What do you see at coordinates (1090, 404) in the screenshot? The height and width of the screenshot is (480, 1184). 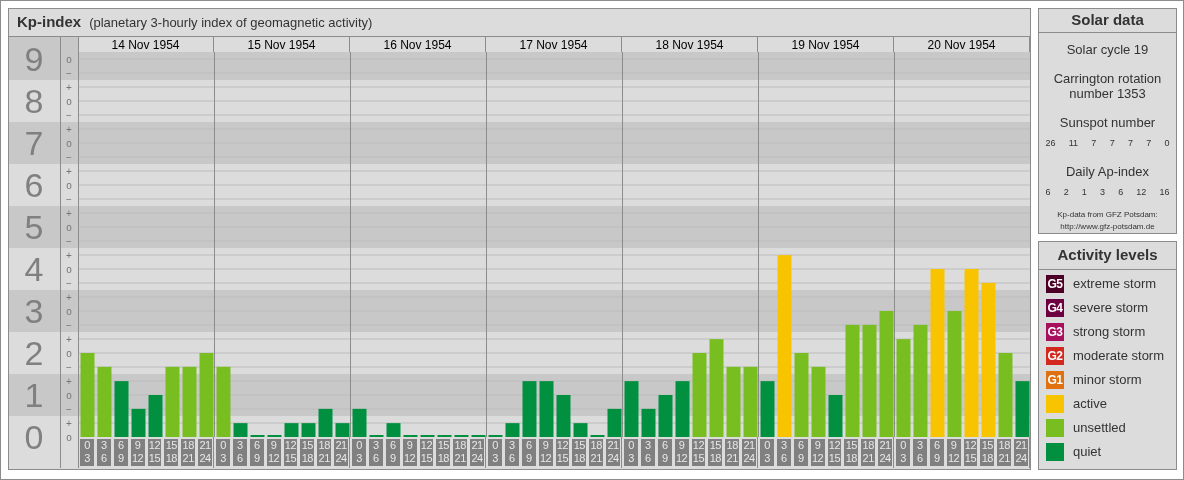 I see `legend-label: active` at bounding box center [1090, 404].